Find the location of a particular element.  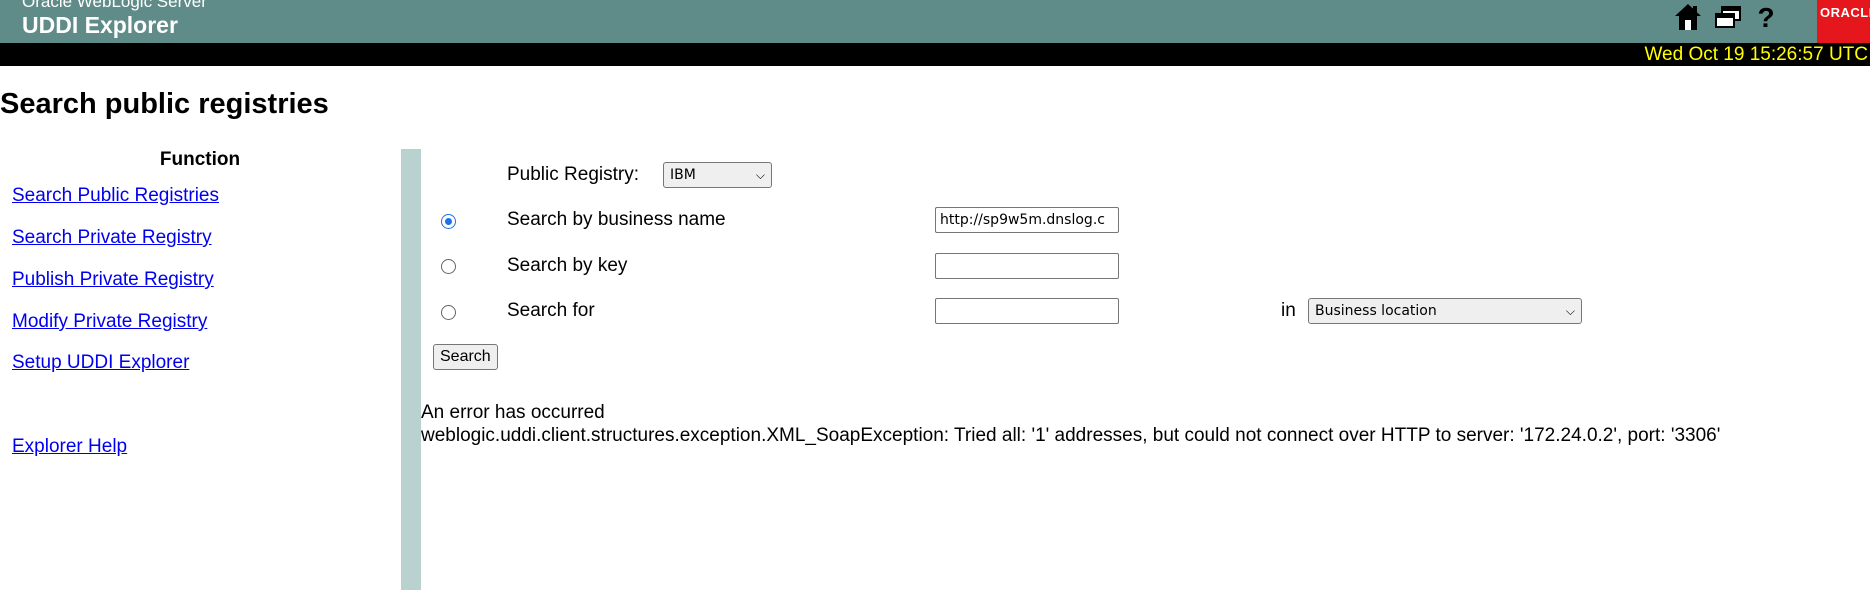

date-bar: Wed Oct 19 15:26:57 UTC is located at coordinates (935, 54).